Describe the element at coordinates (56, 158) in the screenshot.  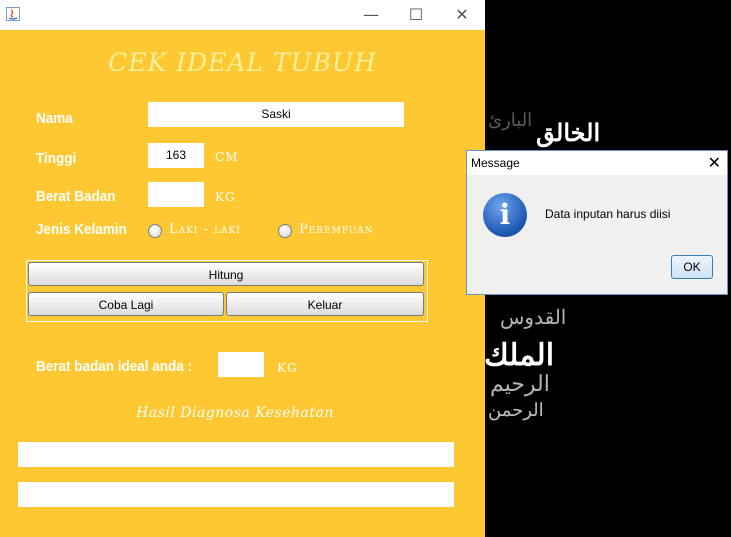
I see `tinggi-label: Tinggi` at that location.